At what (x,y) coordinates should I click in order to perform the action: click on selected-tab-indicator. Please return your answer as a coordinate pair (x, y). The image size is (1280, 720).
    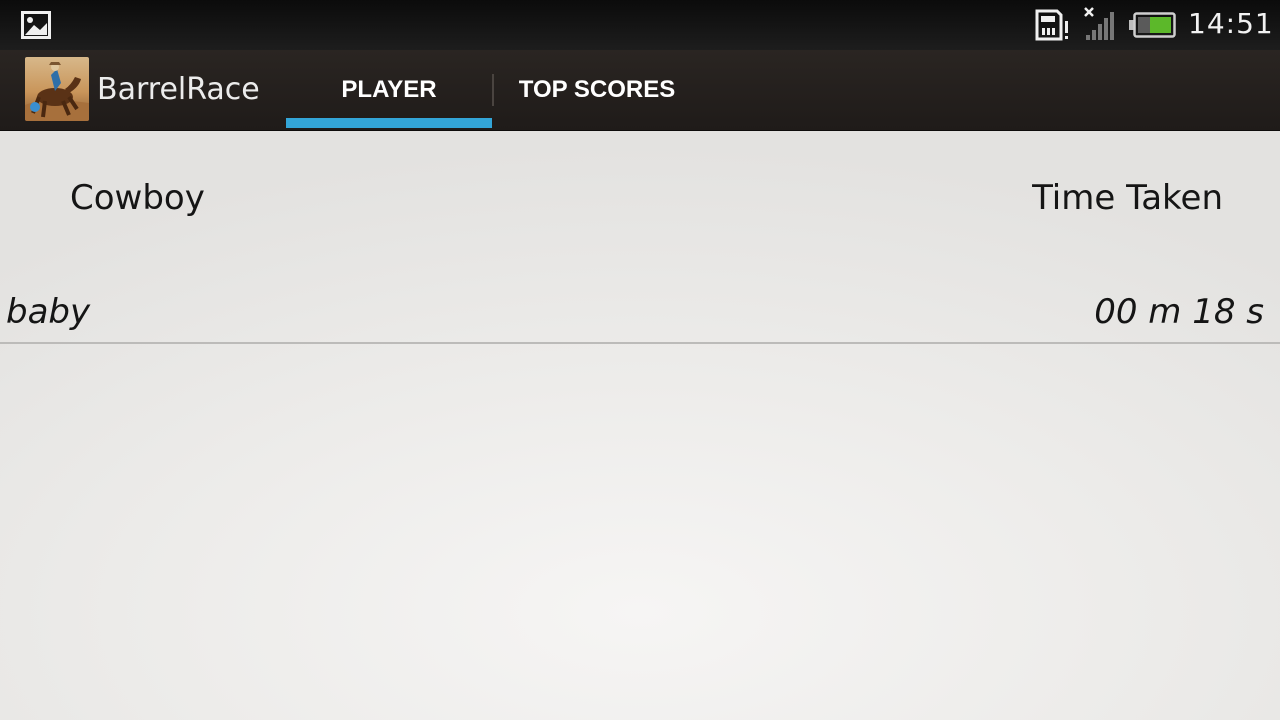
    Looking at the image, I should click on (389, 123).